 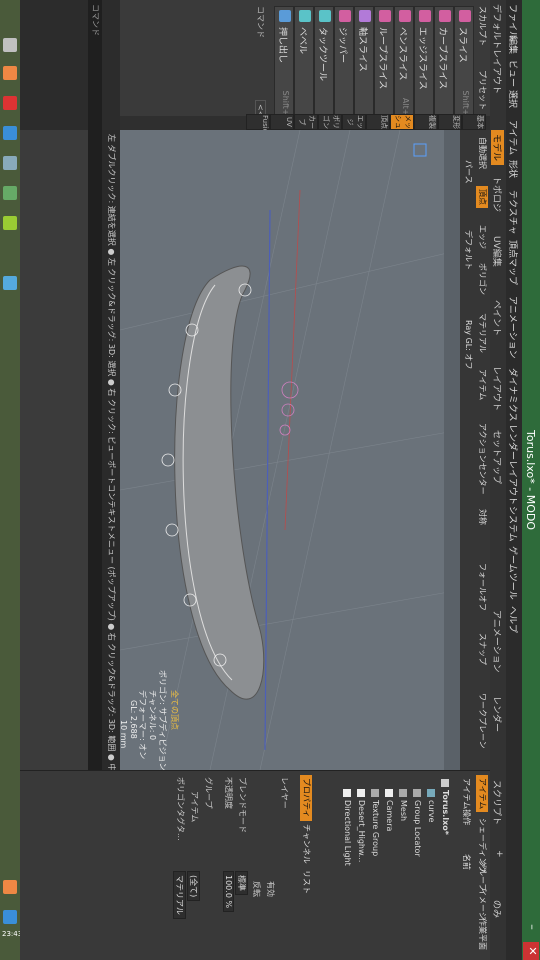 What do you see at coordinates (306, 798) in the screenshot?
I see `tab-properties: プロパティ` at bounding box center [306, 798].